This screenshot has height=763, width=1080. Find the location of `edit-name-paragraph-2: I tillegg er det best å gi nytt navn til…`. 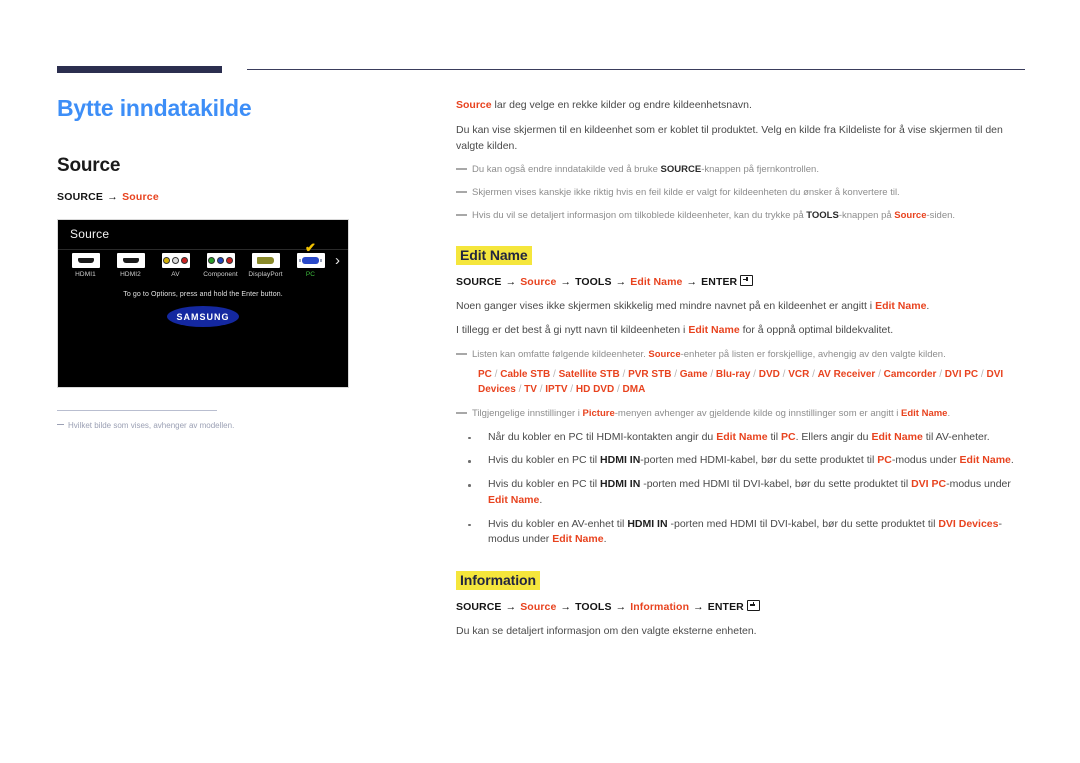

edit-name-paragraph-2: I tillegg er det best å gi nytt navn til… is located at coordinates (742, 331).